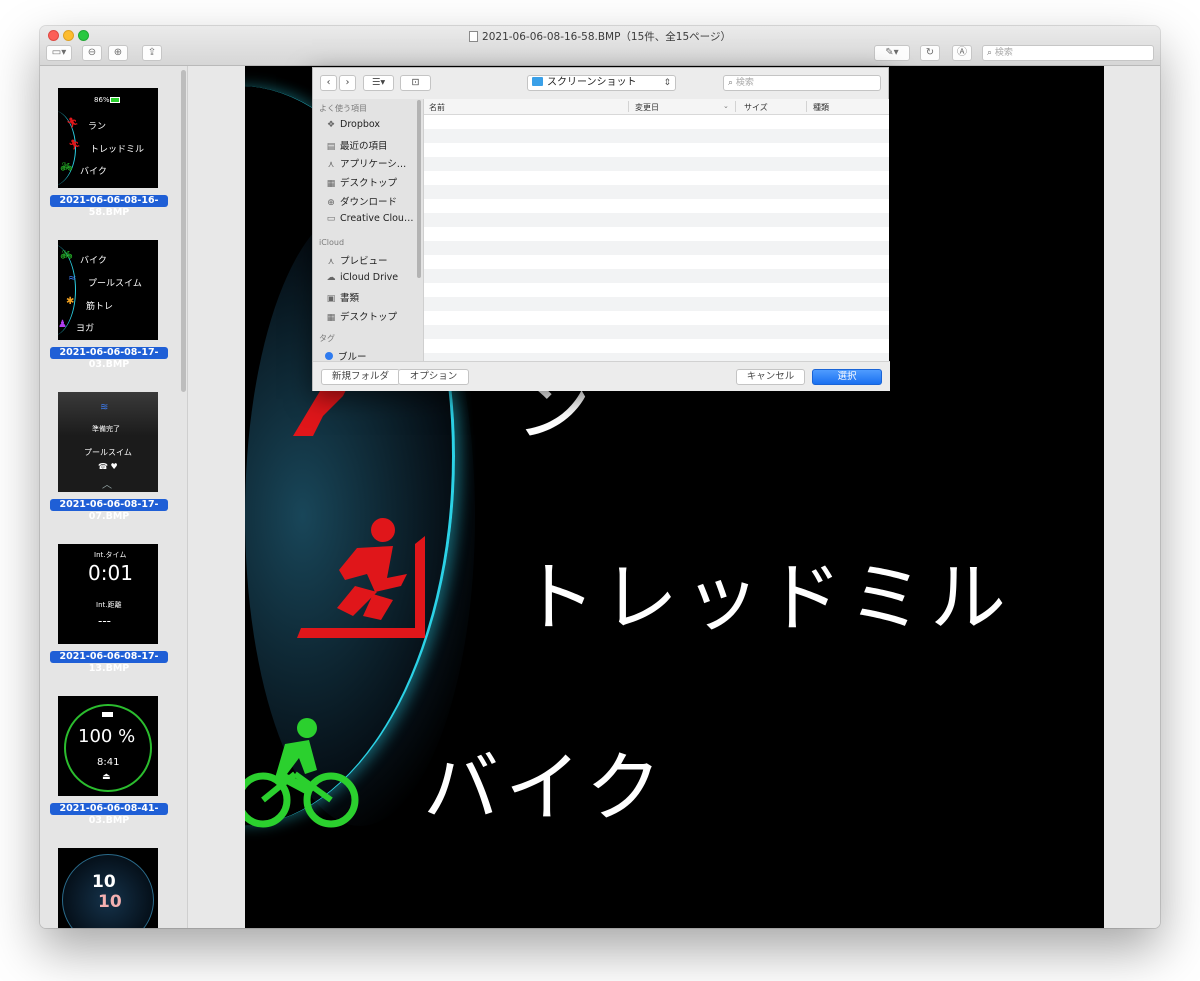 The image size is (1200, 981). What do you see at coordinates (744, 83) in the screenshot?
I see `dialog-search-placeholder: 検索` at bounding box center [744, 83].